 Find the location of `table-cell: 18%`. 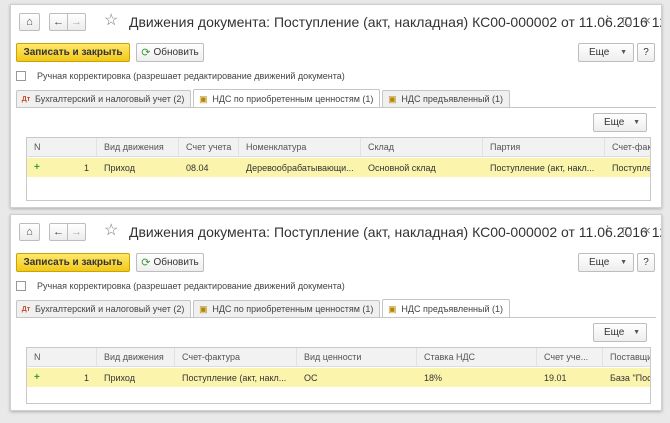

table-cell: 18% is located at coordinates (477, 377).